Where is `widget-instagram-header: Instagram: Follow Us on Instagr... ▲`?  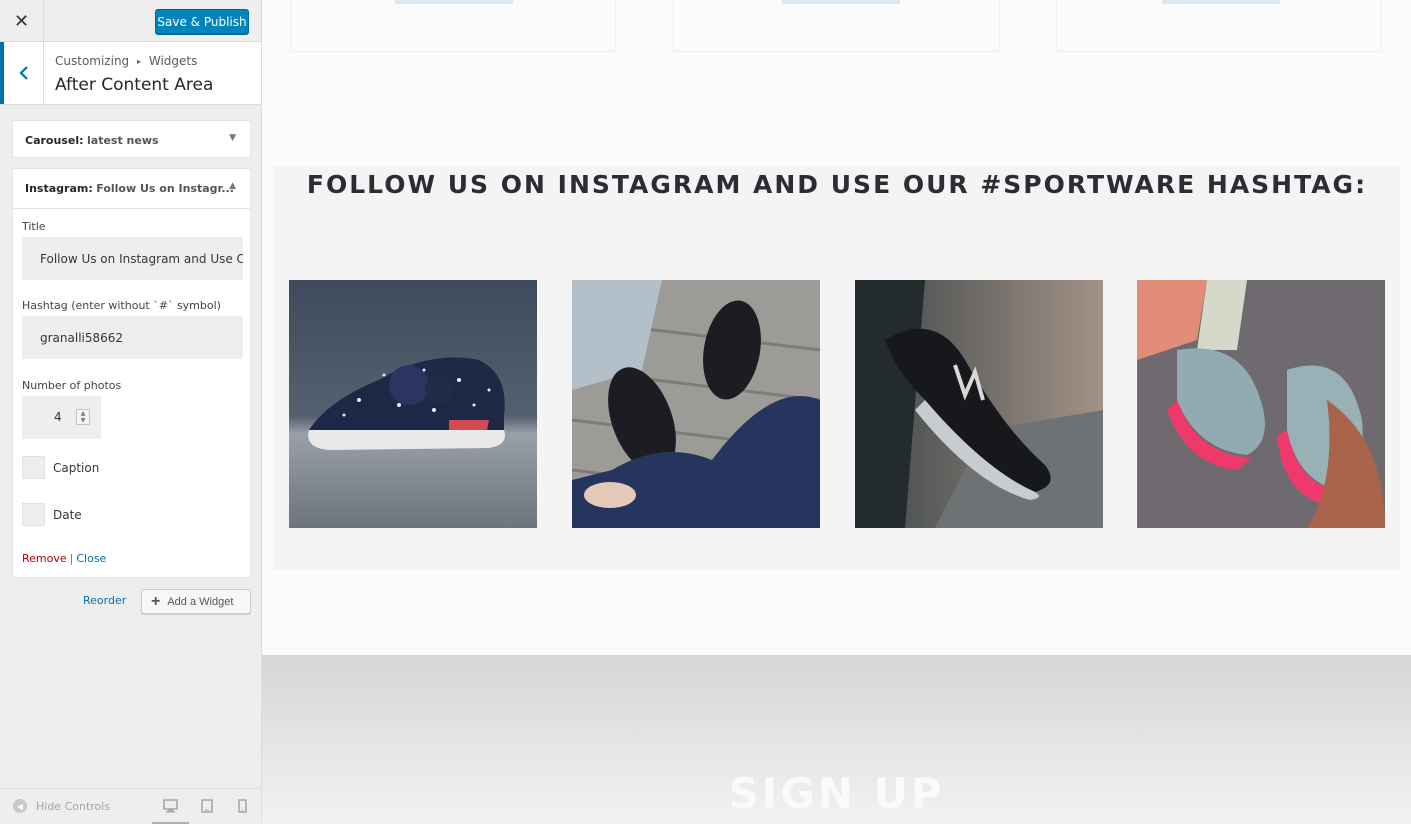
widget-instagram-header: Instagram: Follow Us on Instagr... ▲ is located at coordinates (131, 189).